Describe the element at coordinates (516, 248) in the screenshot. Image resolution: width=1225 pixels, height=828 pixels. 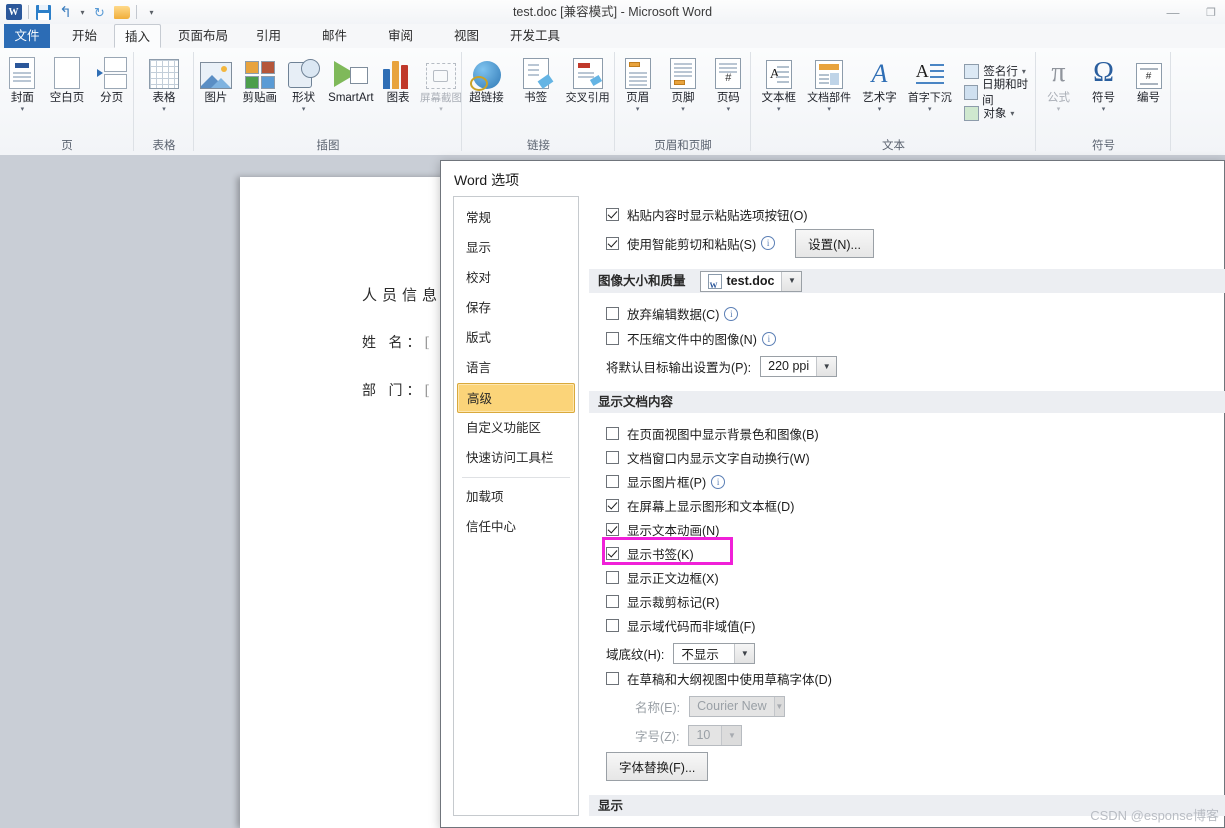
I see `nav-item-display: 显示` at that location.